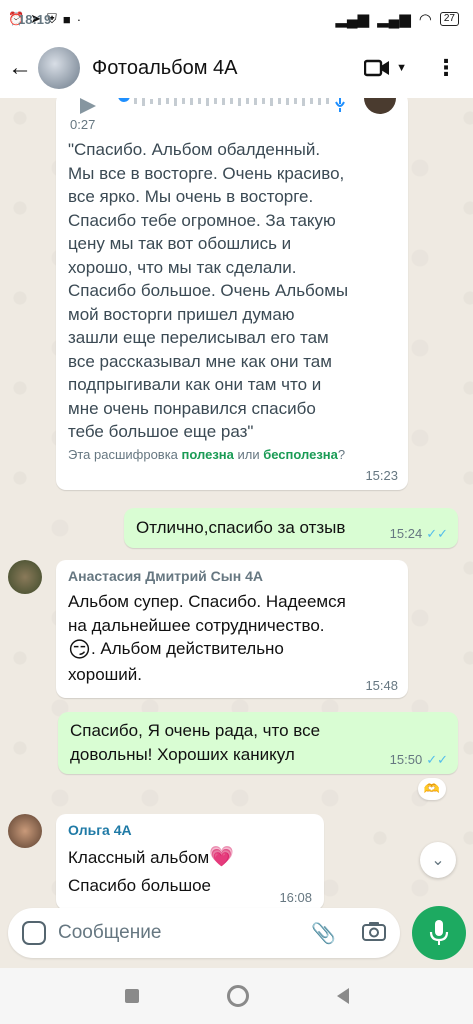 This screenshot has width=473, height=1024. I want to click on back-icon, so click(342, 996).